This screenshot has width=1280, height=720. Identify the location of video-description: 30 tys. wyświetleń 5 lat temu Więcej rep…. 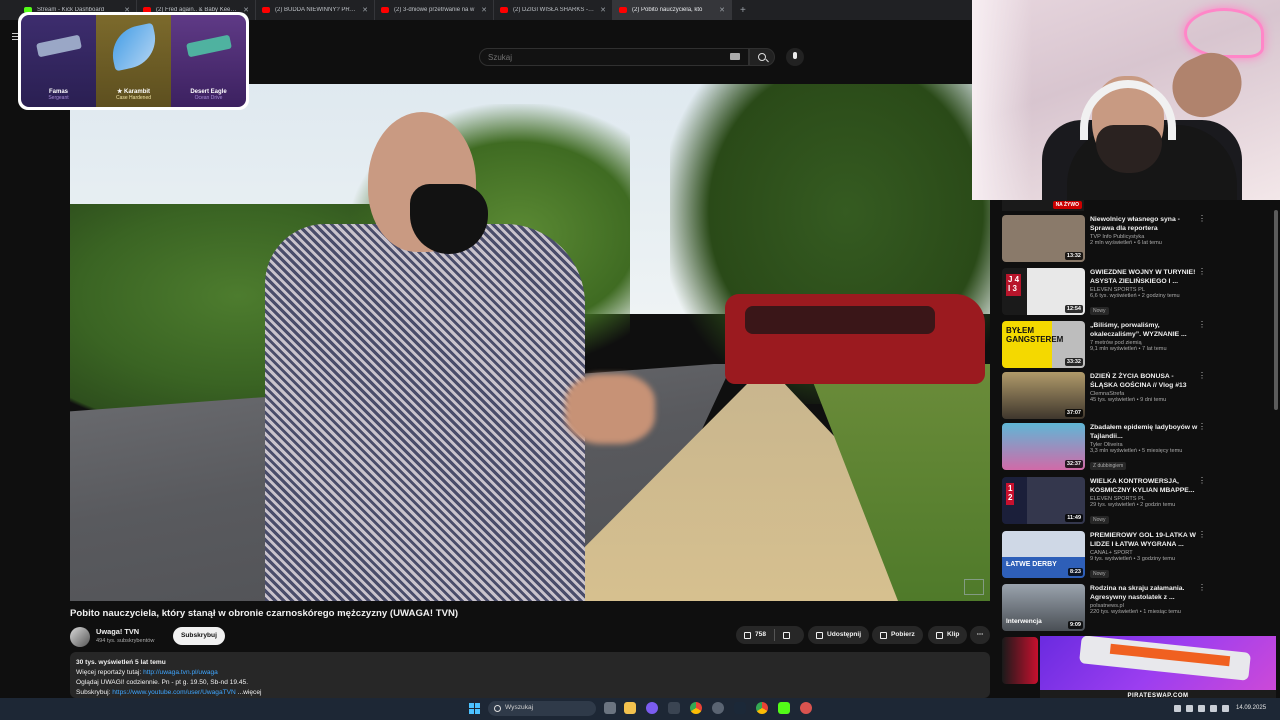
(530, 675).